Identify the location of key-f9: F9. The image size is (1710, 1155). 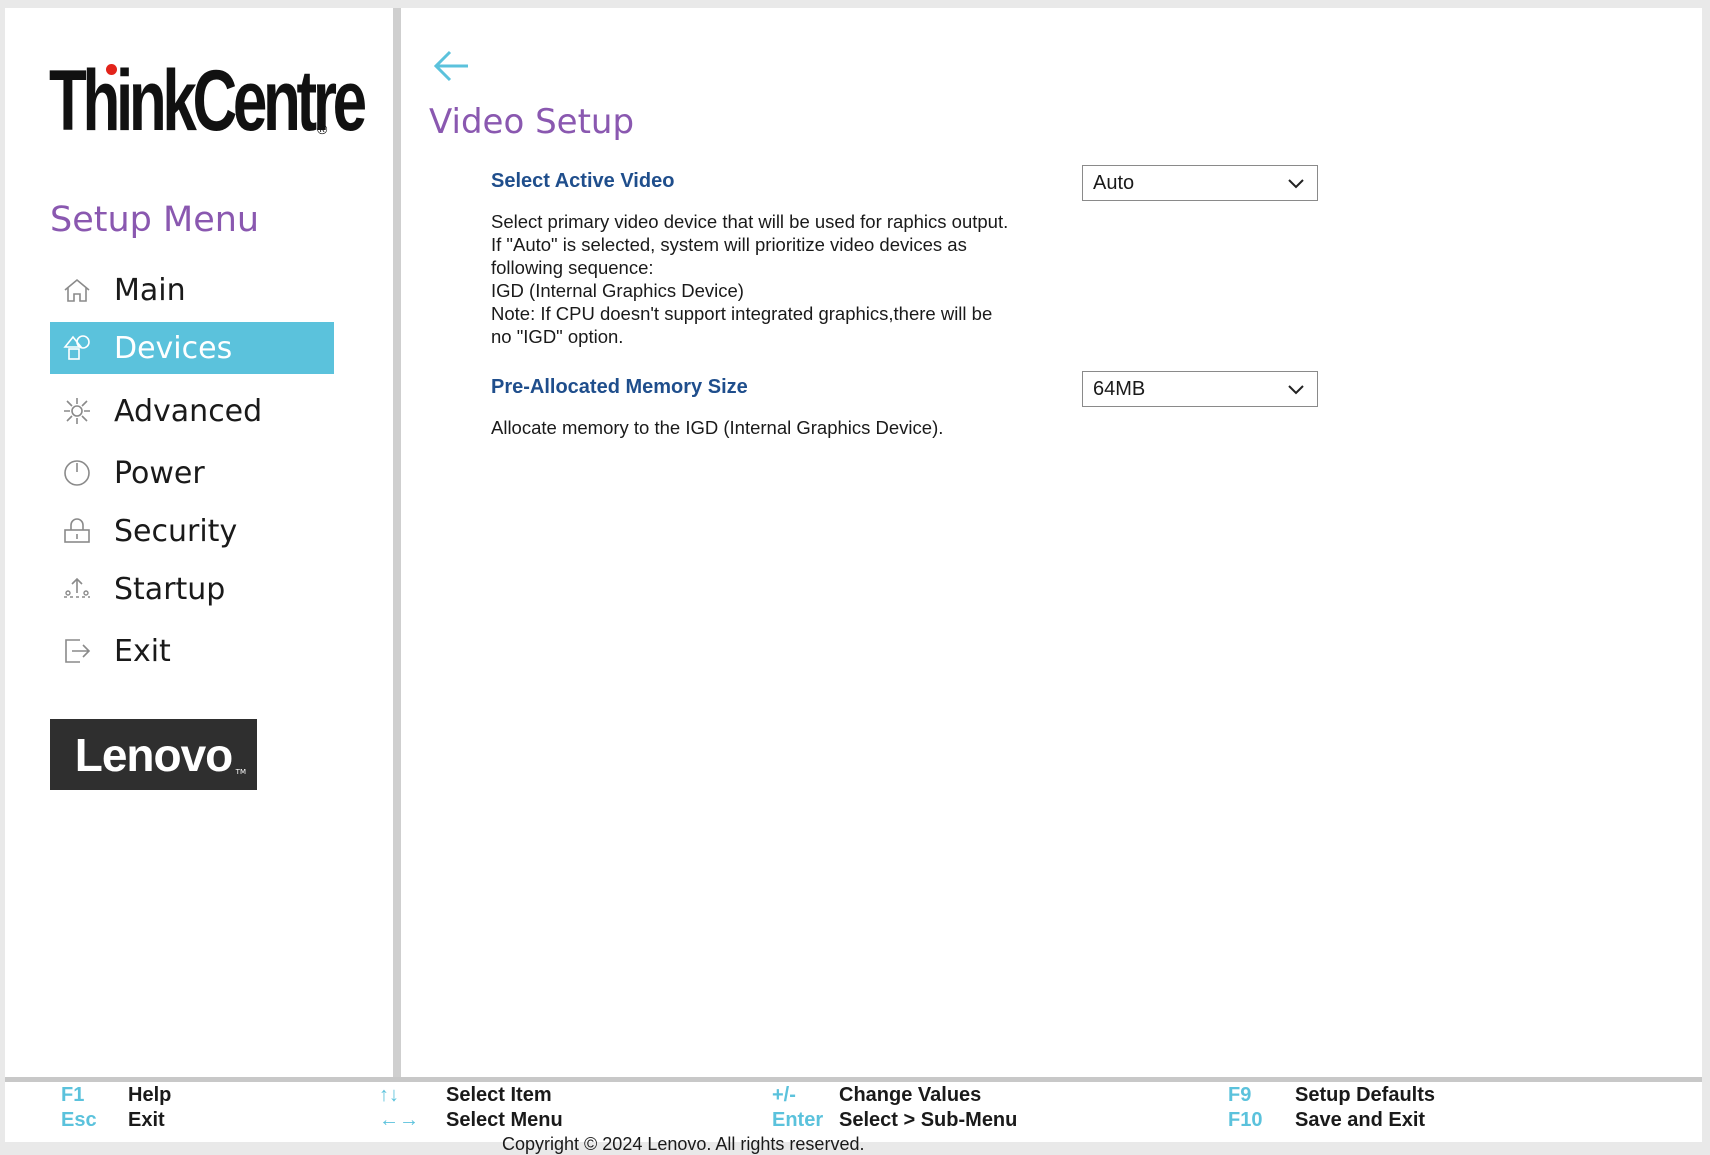
(1240, 1095).